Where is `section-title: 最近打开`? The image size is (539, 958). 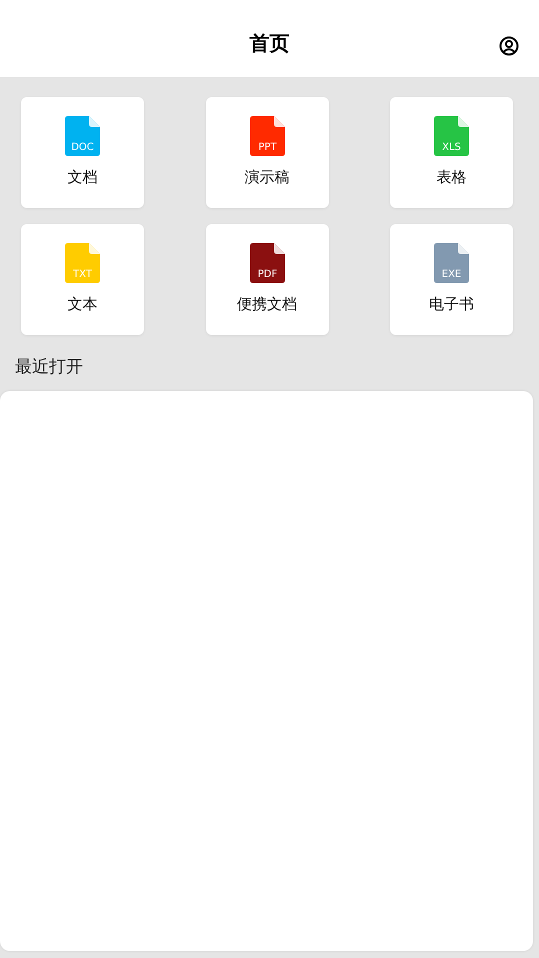 section-title: 最近打开 is located at coordinates (49, 367).